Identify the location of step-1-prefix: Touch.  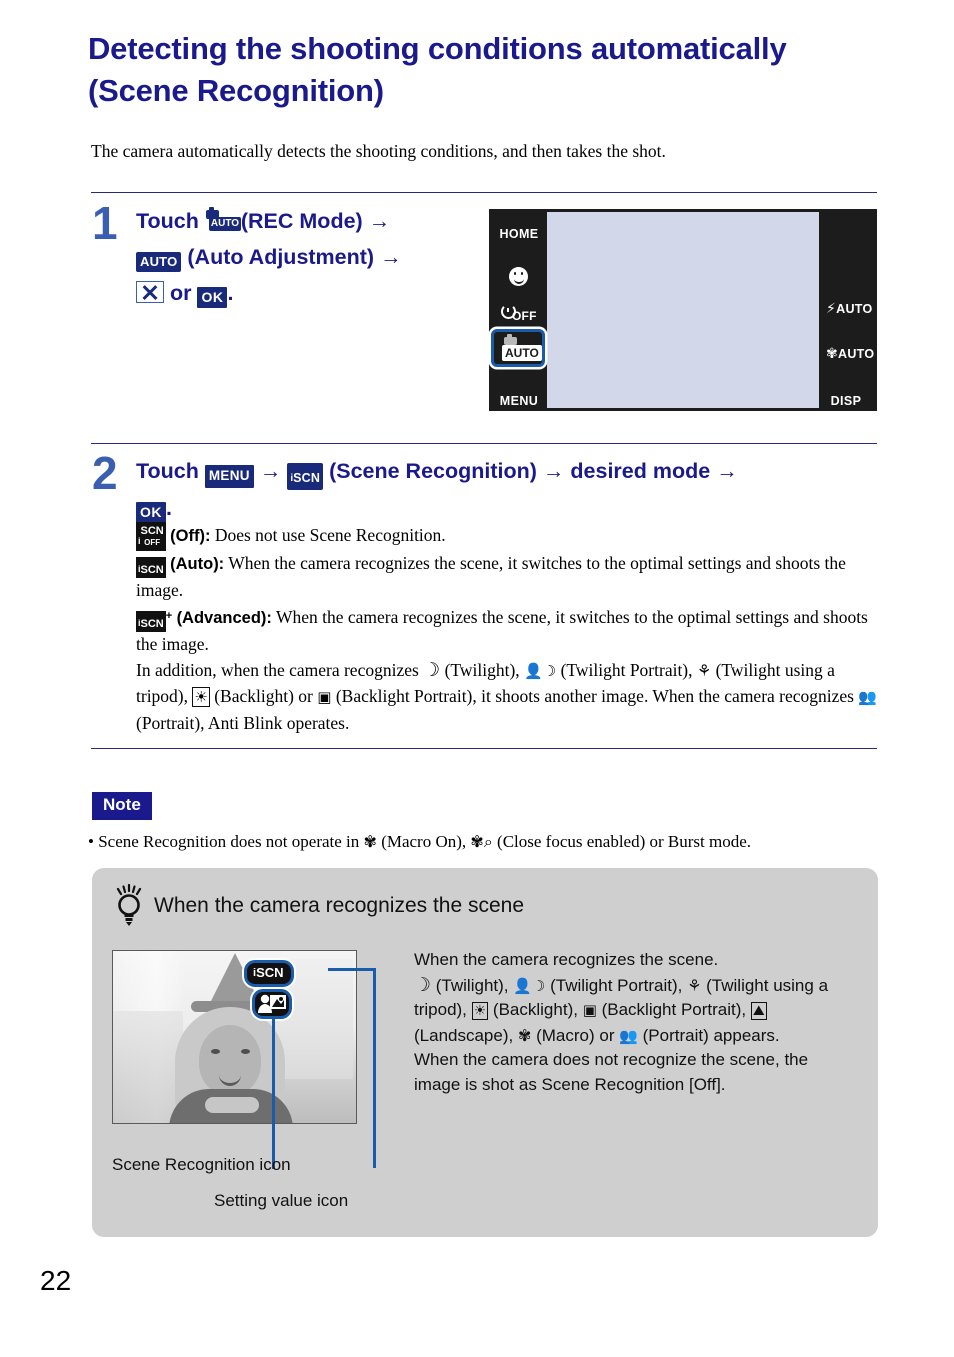
(167, 221).